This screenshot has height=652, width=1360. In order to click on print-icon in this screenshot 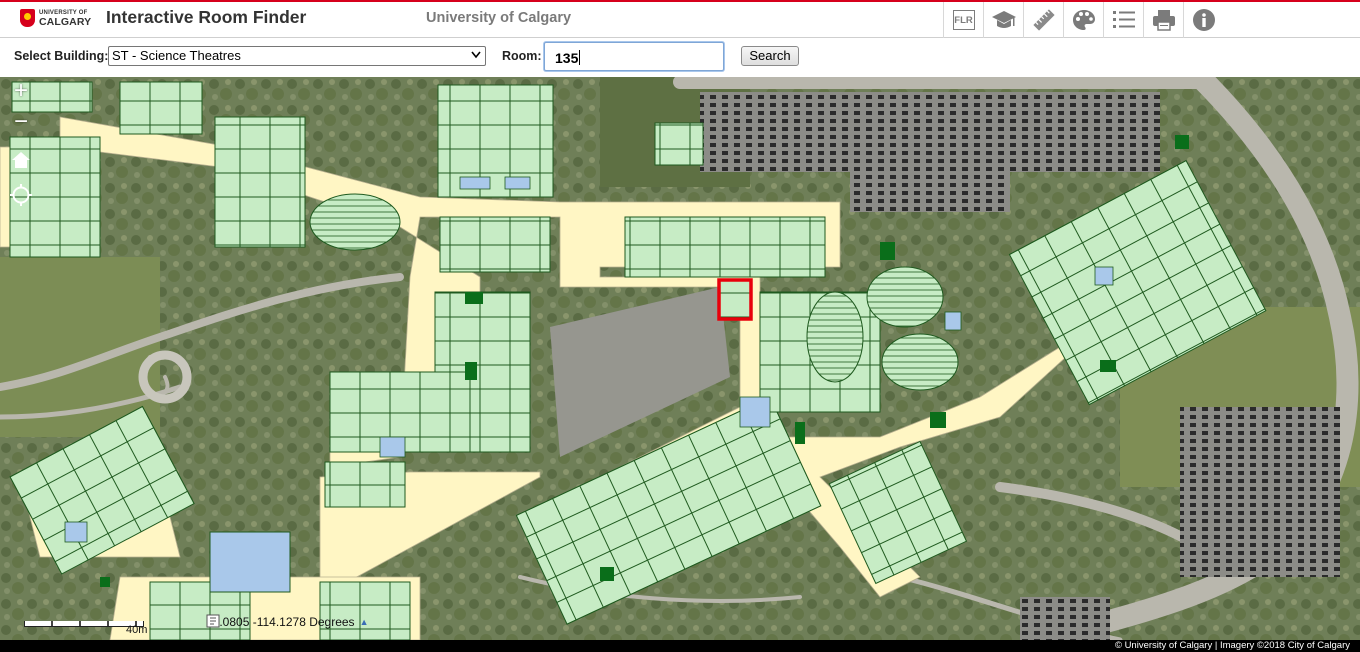, I will do `click(1163, 20)`.